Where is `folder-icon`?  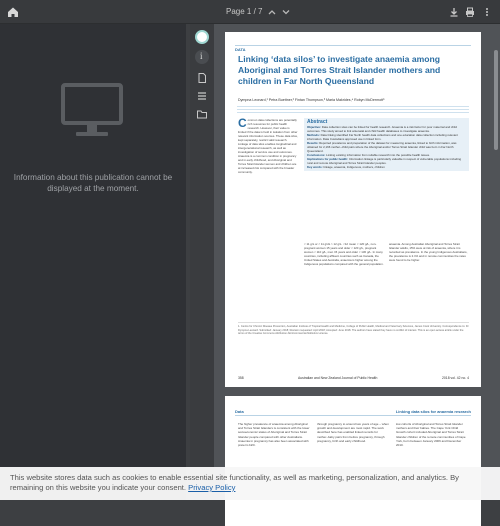 folder-icon is located at coordinates (202, 114).